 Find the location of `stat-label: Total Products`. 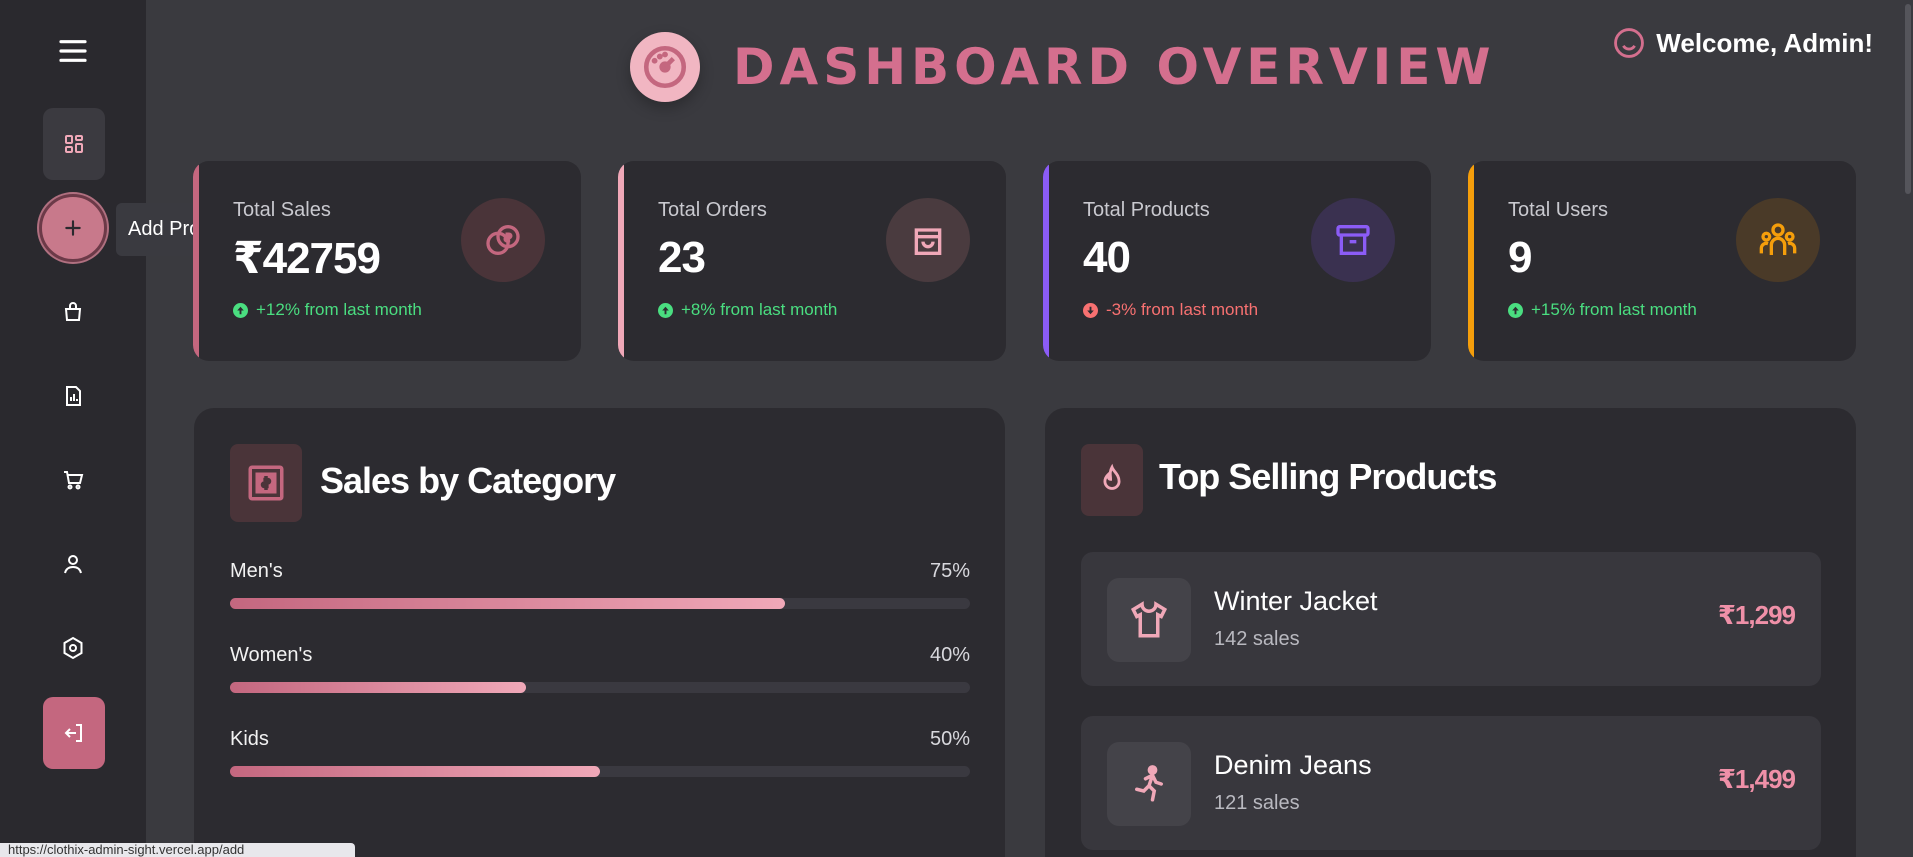

stat-label: Total Products is located at coordinates (1146, 210).